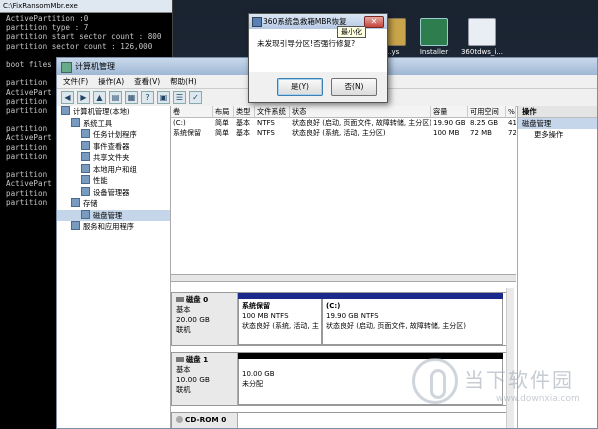 The image size is (598, 429). I want to click on mbr-repair-dialog: 360系统急救箱MBR恢复 ✕ 未发现引导分区!否强行修复? 是(Y) 否(N), so click(318, 58).